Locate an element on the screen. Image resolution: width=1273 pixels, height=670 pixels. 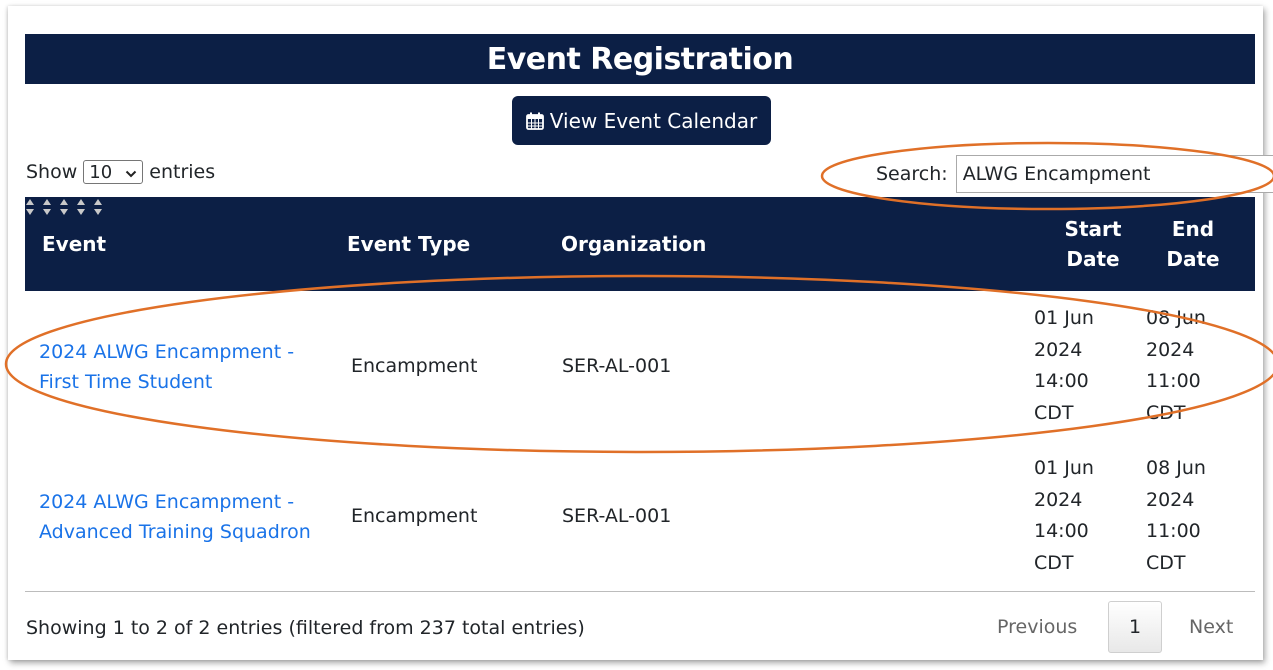
pagination-page-button: 1 is located at coordinates (1135, 627).